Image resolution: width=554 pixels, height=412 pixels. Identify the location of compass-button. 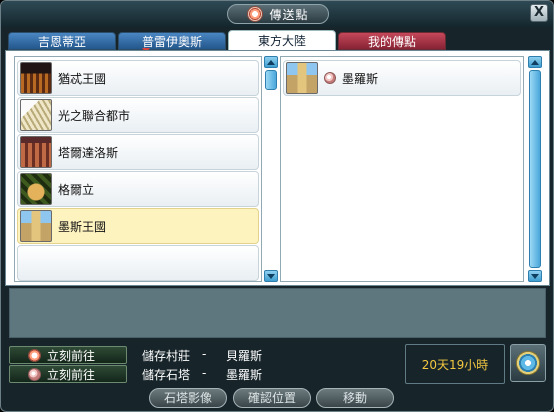
(528, 363).